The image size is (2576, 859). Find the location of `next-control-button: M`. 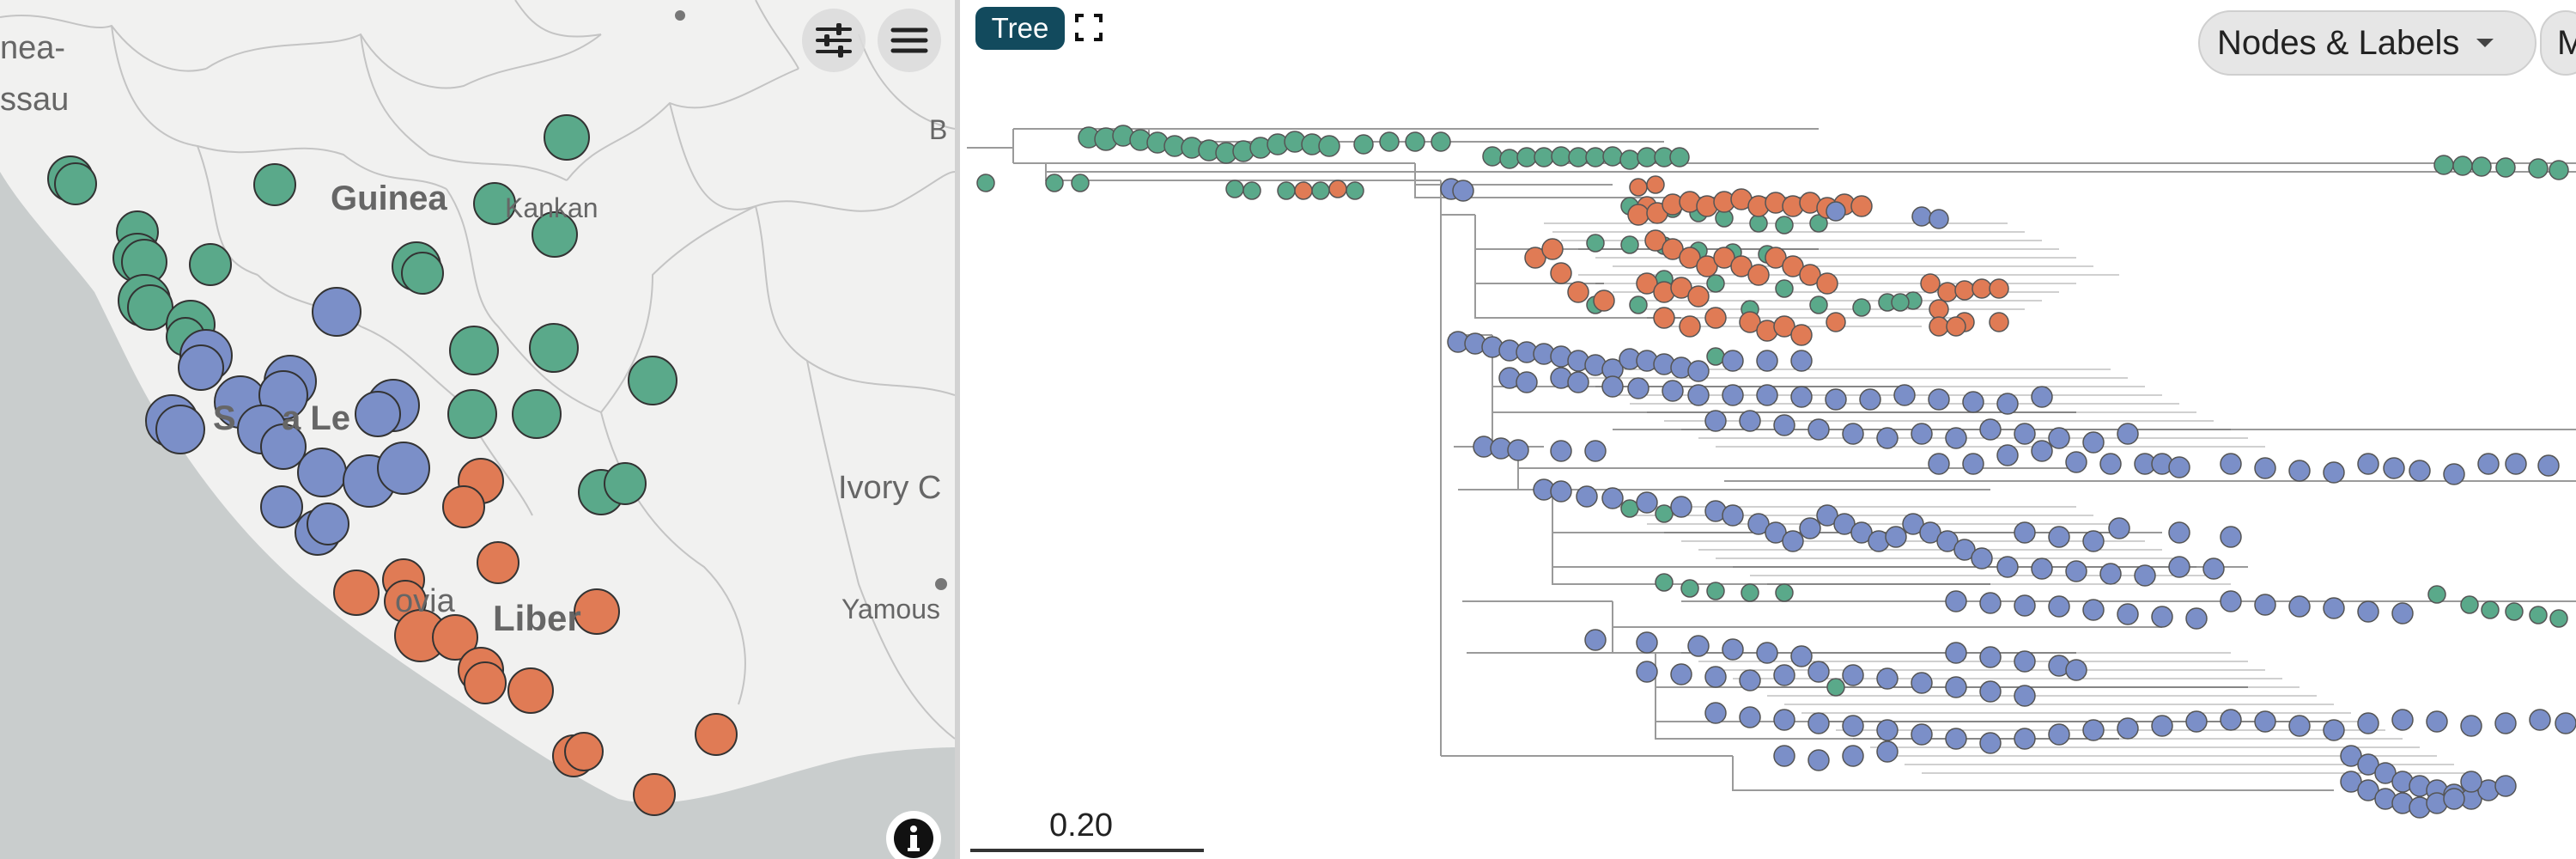

next-control-button: M is located at coordinates (2558, 43).